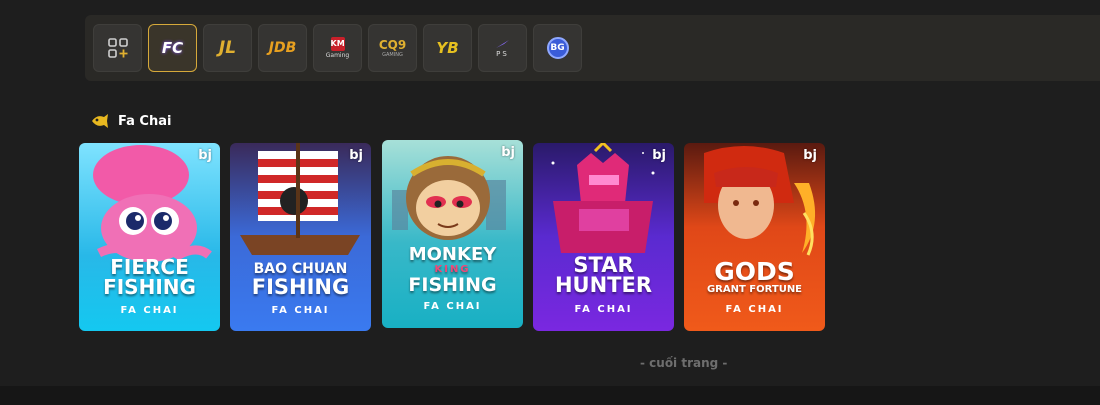 The width and height of the screenshot is (1100, 405). Describe the element at coordinates (502, 53) in the screenshot. I see `ps-logo: PS` at that location.